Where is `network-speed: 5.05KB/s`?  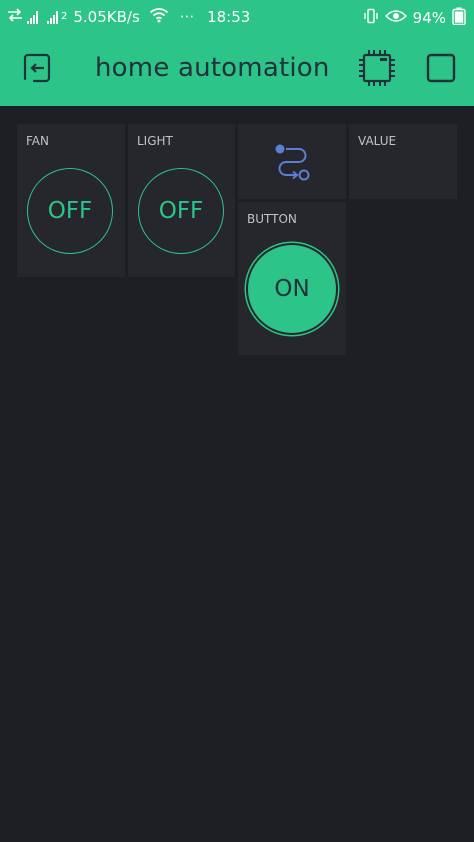
network-speed: 5.05KB/s is located at coordinates (106, 17).